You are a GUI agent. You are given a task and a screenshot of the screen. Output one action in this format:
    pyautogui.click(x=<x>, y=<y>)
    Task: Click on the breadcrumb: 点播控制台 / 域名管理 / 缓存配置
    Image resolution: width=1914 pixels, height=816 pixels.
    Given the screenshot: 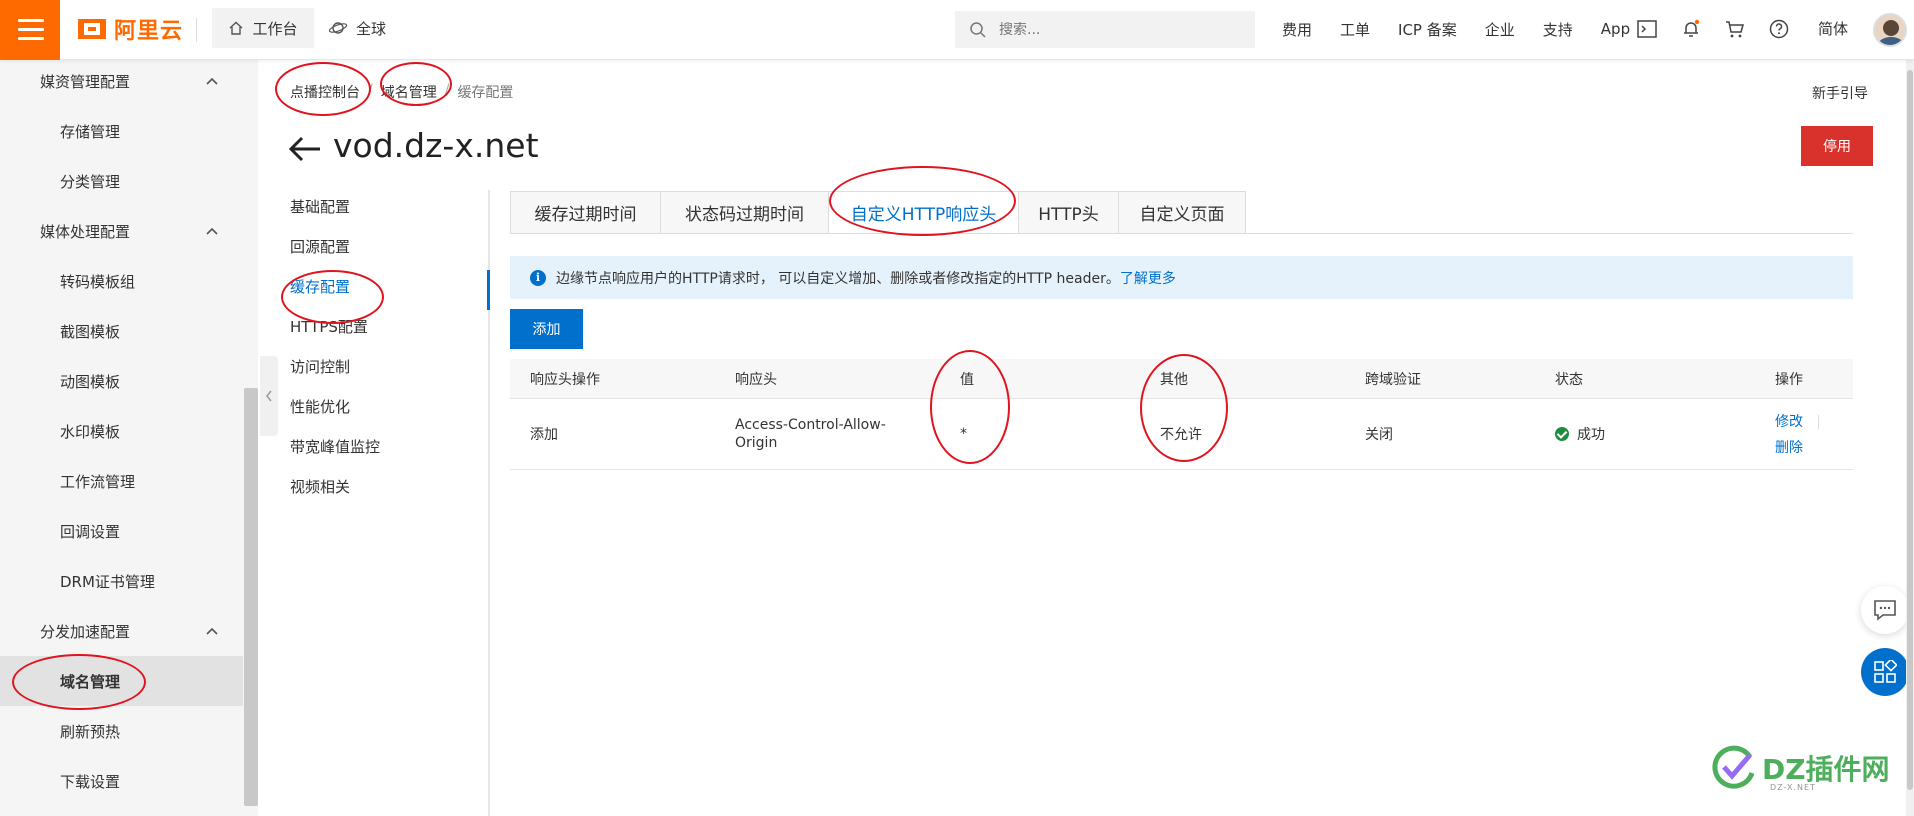 What is the action you would take?
    pyautogui.click(x=401, y=92)
    